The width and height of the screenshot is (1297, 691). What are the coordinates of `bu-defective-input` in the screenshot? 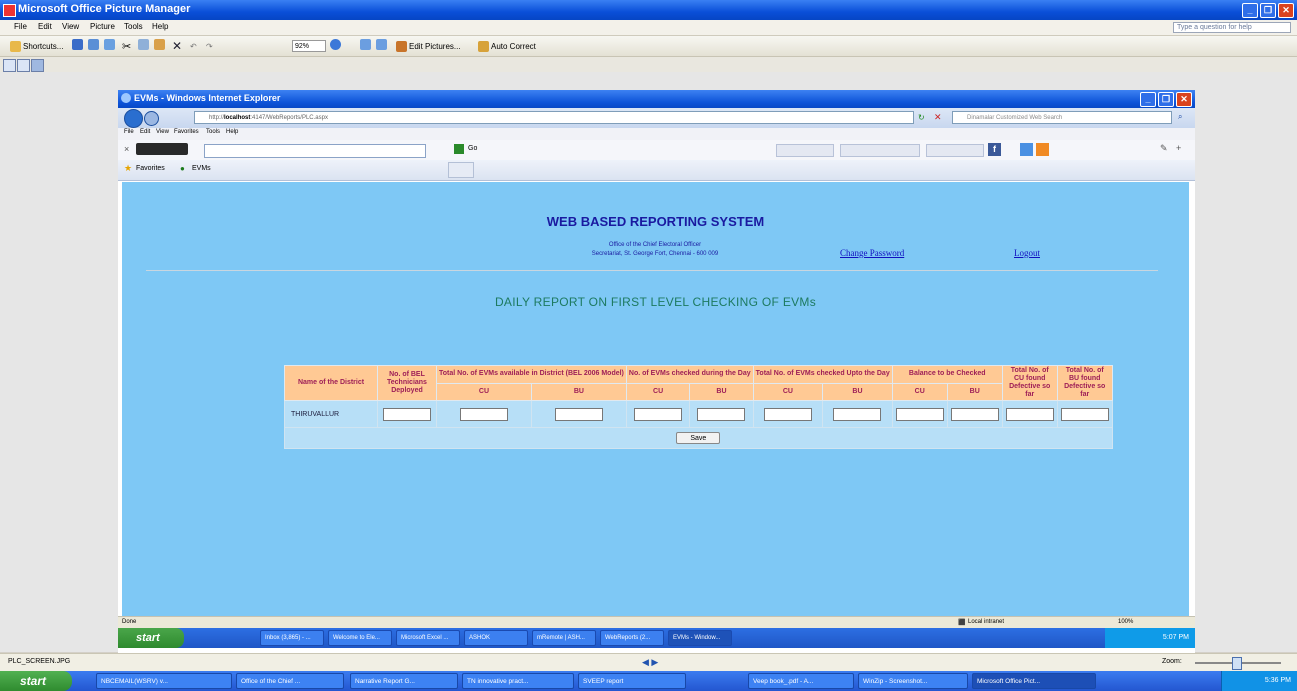 It's located at (1084, 414).